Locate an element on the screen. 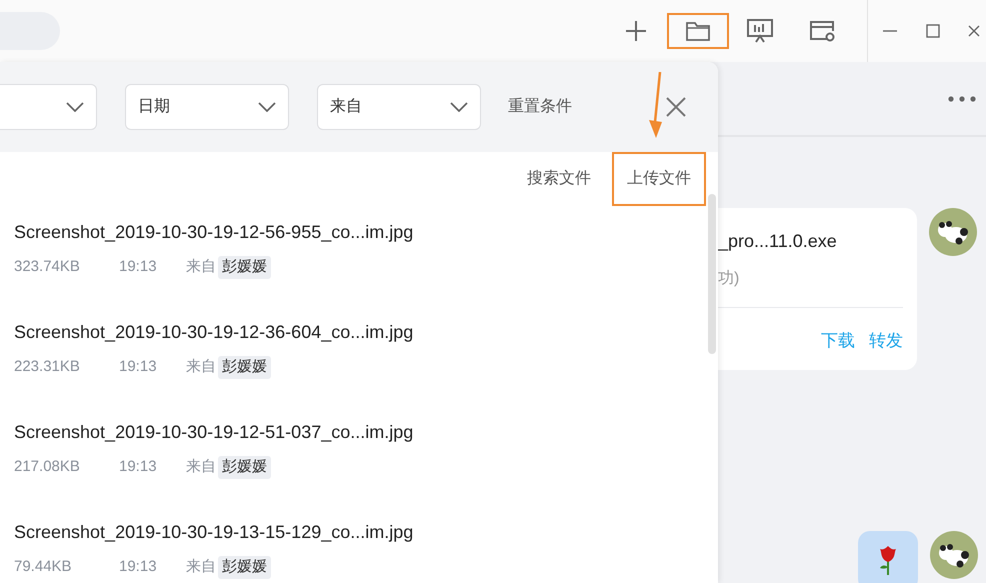 This screenshot has height=583, width=986. file-size: 223.31KB is located at coordinates (47, 367).